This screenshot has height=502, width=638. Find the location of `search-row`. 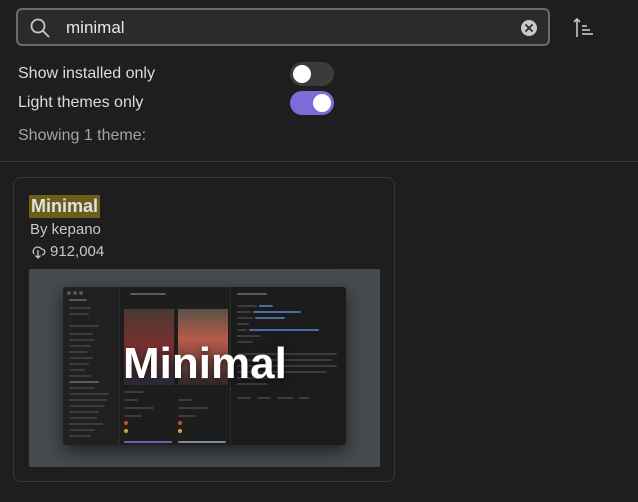

search-row is located at coordinates (316, 29).